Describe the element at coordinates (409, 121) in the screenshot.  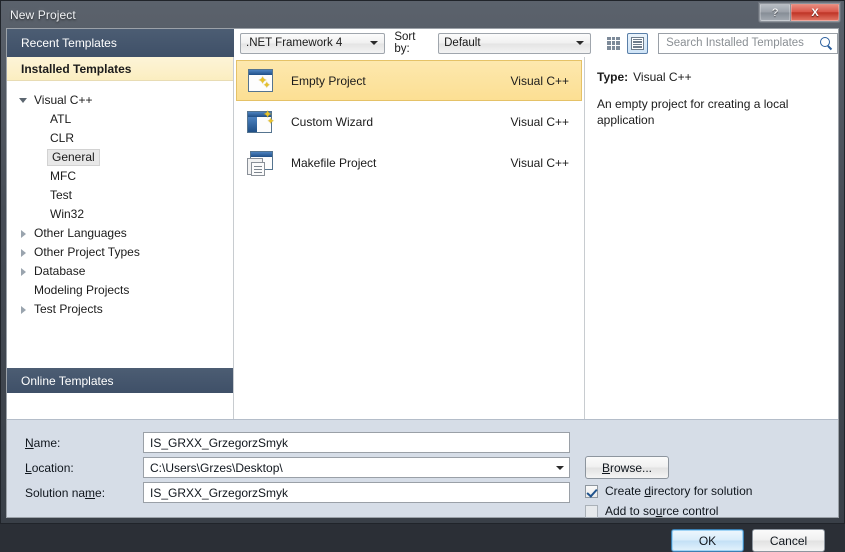
I see `template-list-item: ✦ ✦ Custom Wizard Visual C++` at that location.